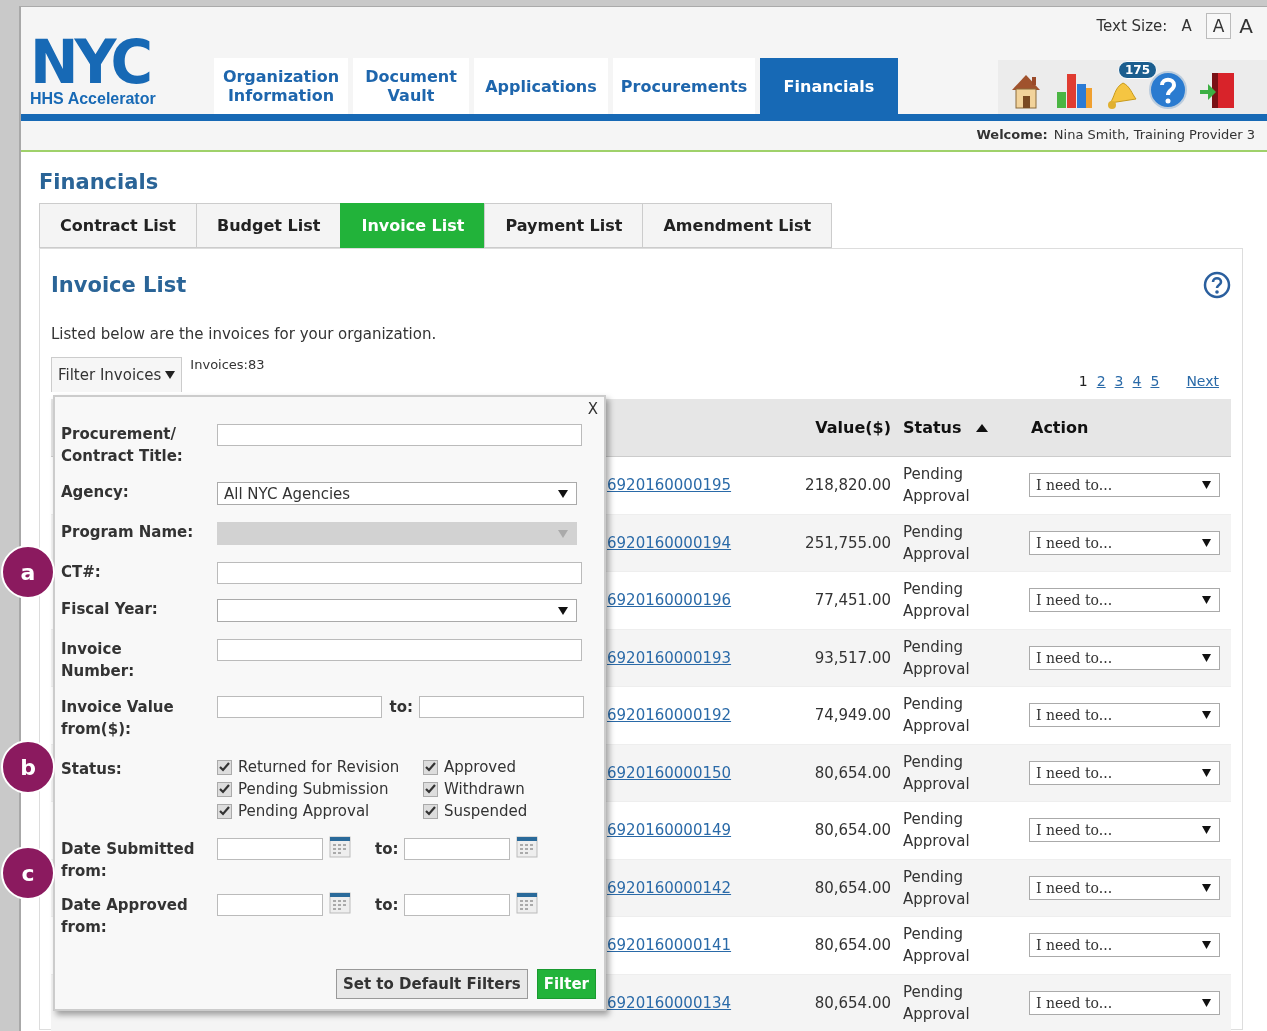 This screenshot has height=1031, width=1267. I want to click on reset-filters-button: Set to Default Filters, so click(431, 984).